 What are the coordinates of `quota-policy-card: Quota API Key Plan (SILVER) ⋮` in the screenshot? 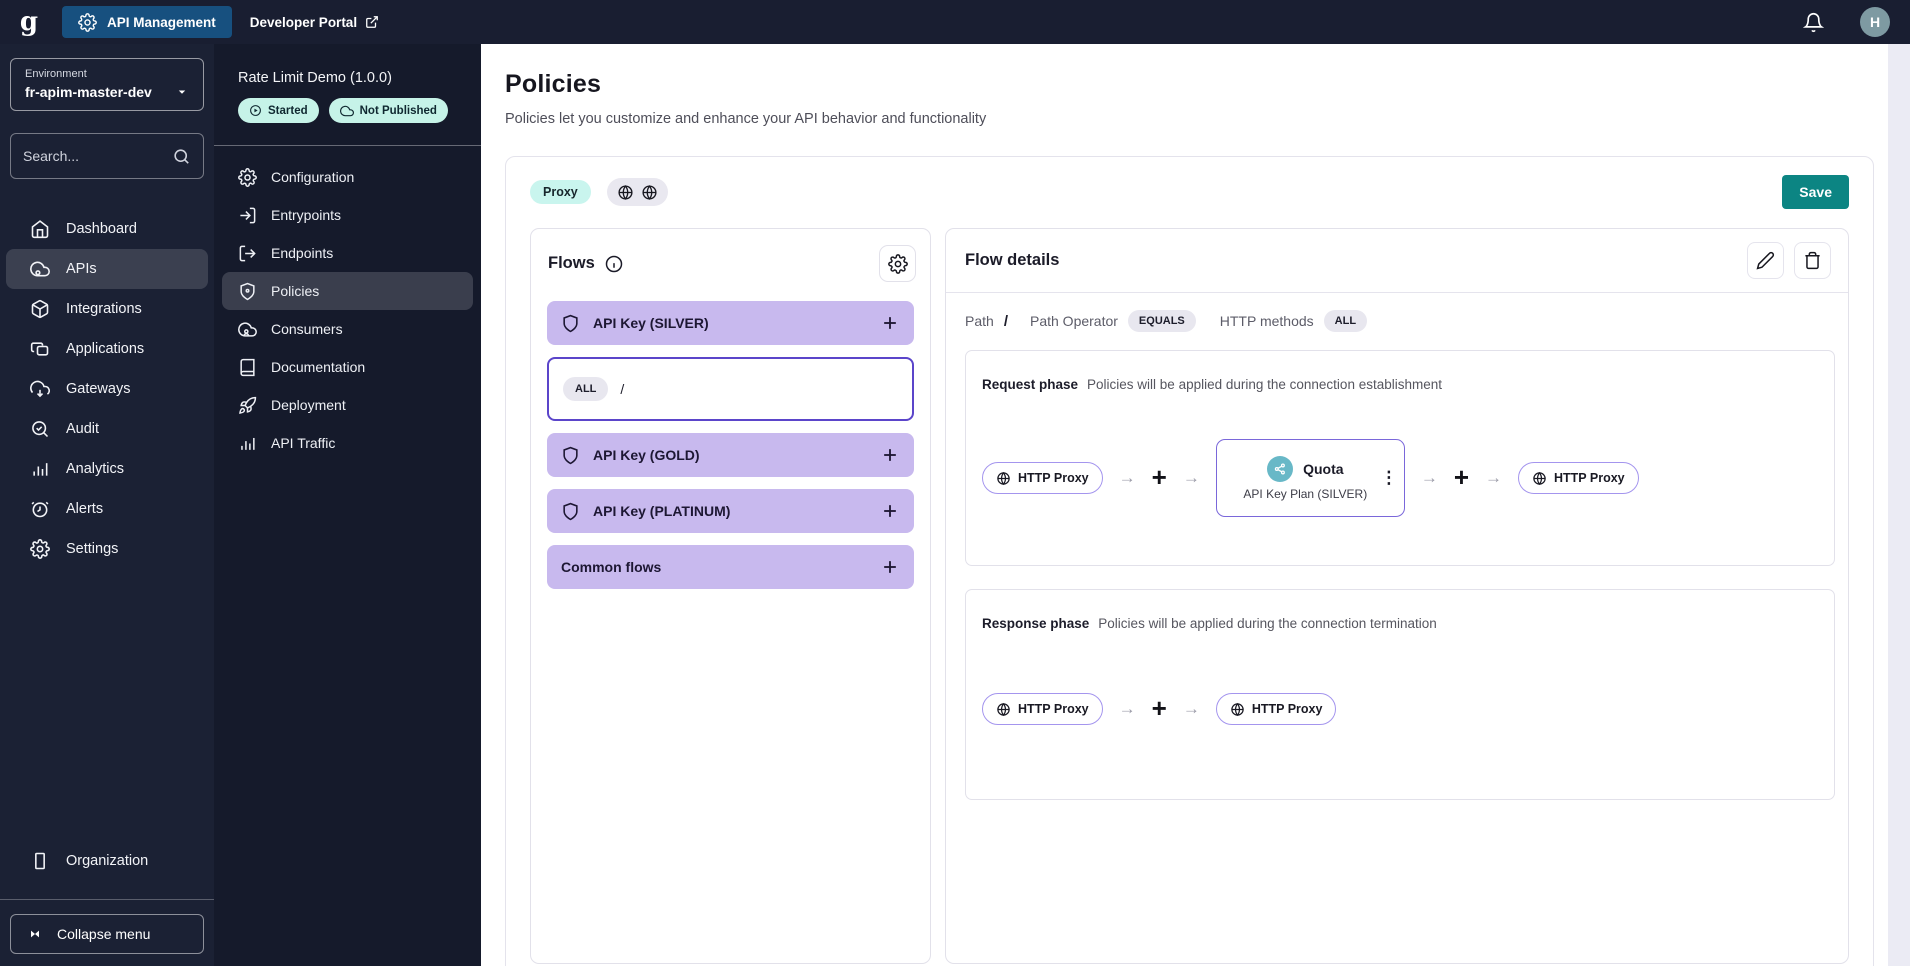 It's located at (1310, 478).